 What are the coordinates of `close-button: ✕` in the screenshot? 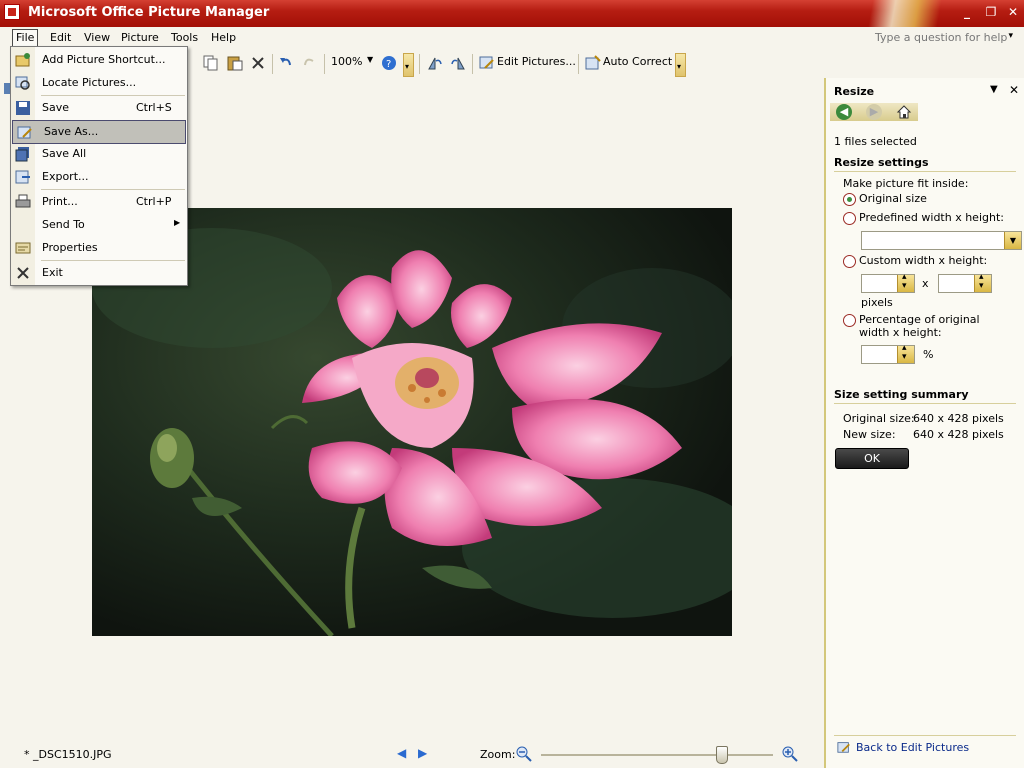 It's located at (1013, 12).